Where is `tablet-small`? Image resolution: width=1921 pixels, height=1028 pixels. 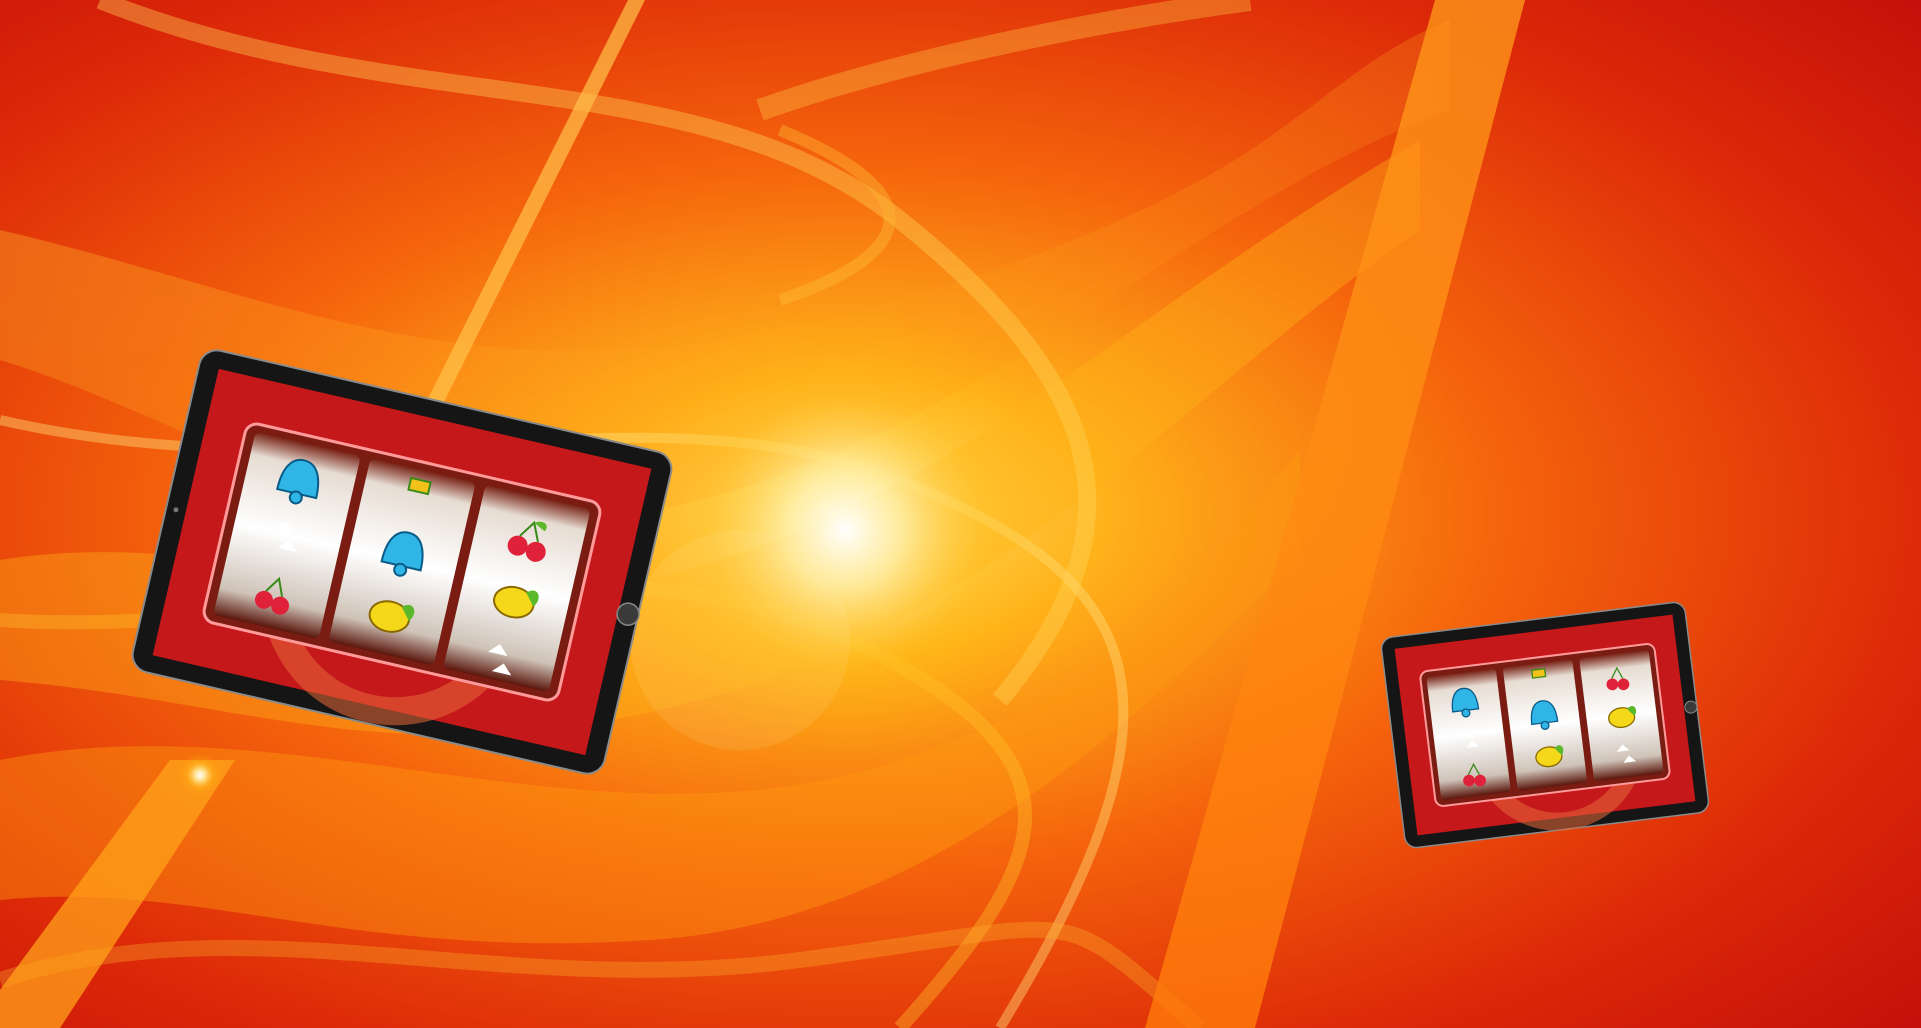 tablet-small is located at coordinates (1545, 725).